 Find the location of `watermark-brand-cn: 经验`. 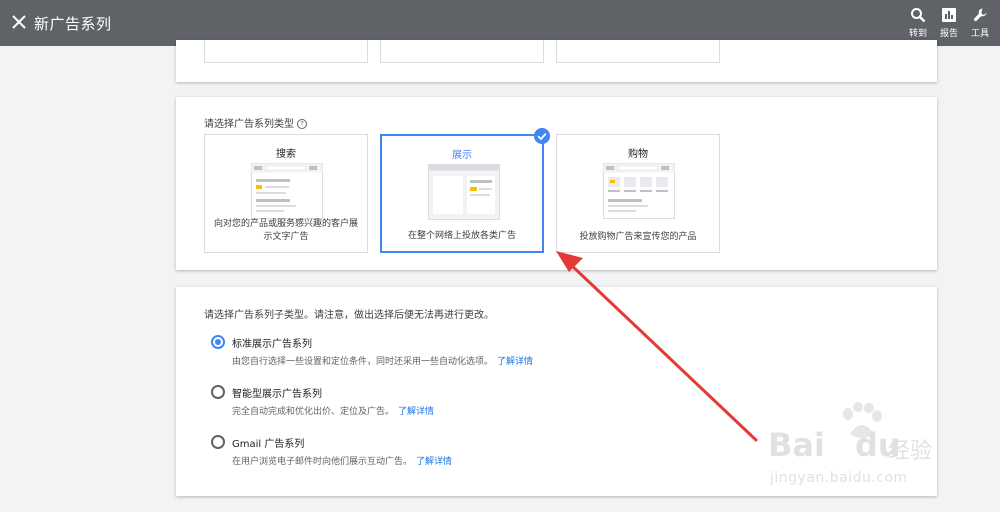

watermark-brand-cn: 经验 is located at coordinates (910, 451).